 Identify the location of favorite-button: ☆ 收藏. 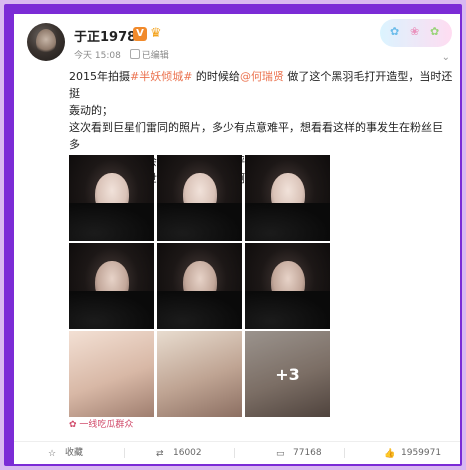
(65, 453).